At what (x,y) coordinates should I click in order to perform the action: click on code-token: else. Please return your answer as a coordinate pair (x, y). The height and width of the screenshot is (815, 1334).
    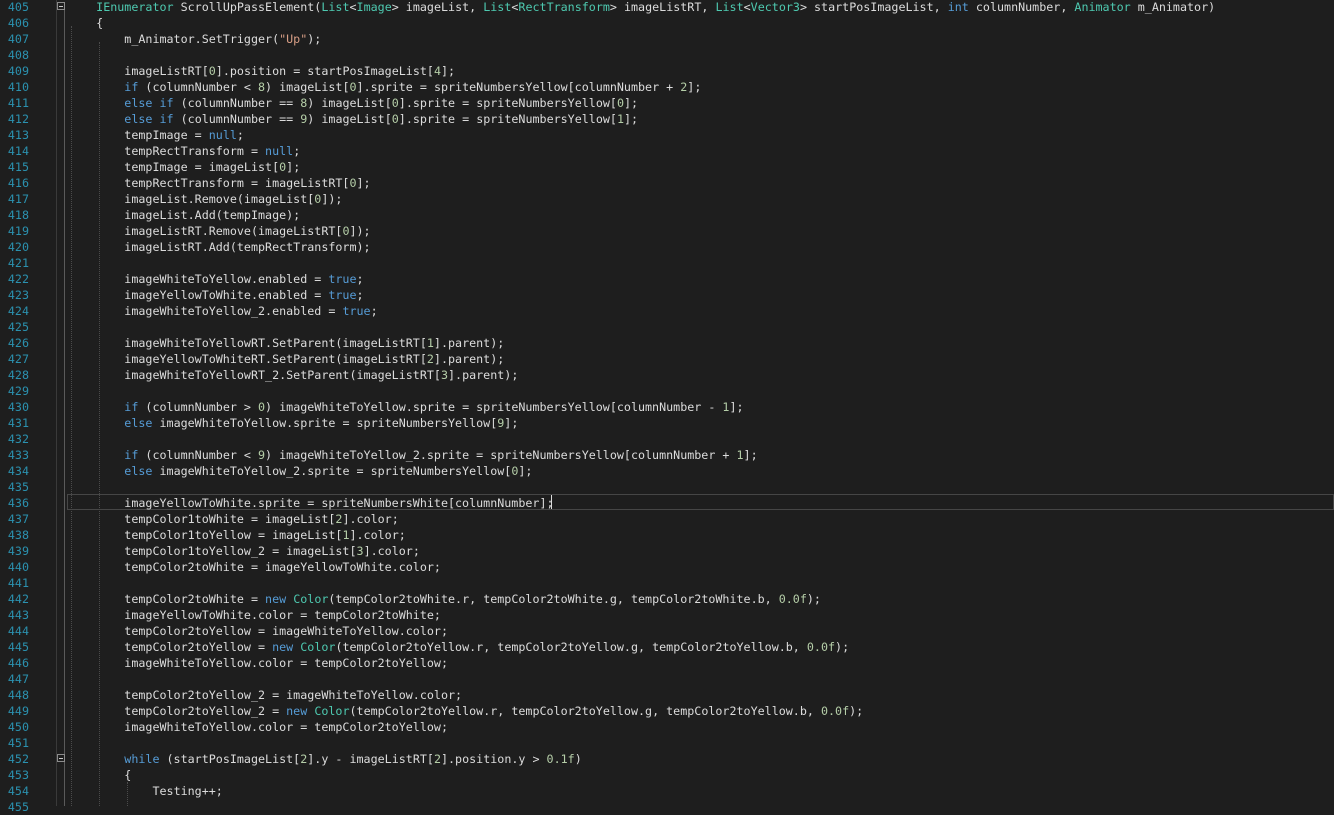
    Looking at the image, I should click on (138, 103).